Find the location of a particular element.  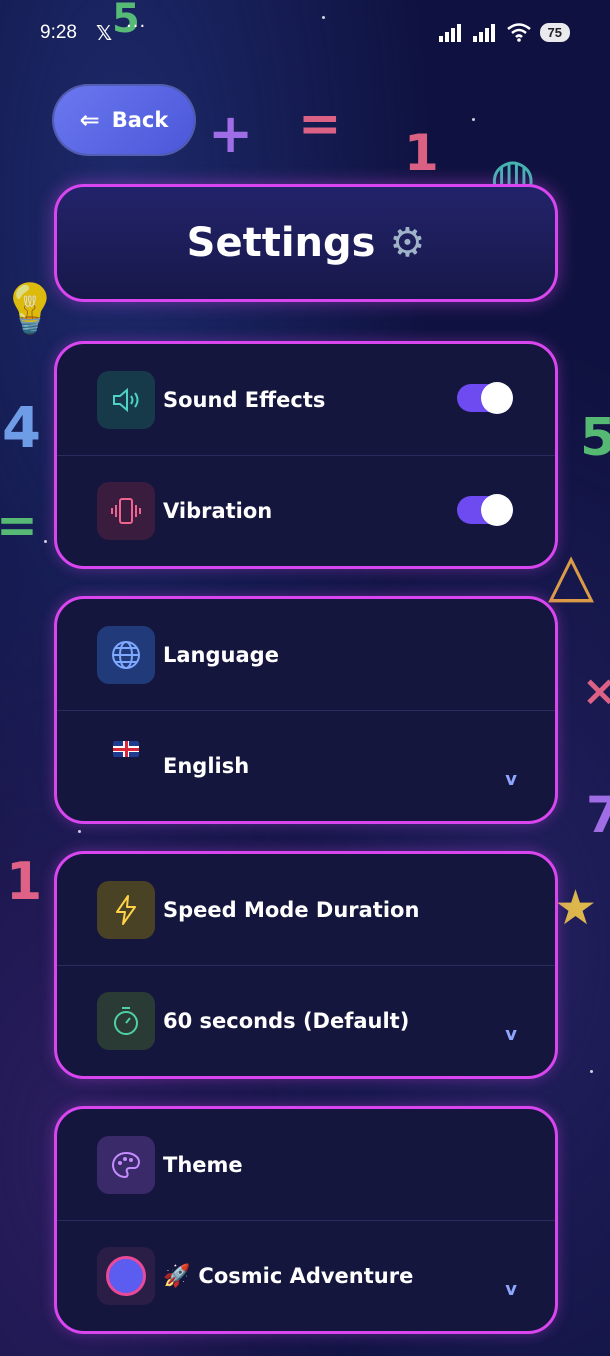

vibration-toggle is located at coordinates (485, 510).